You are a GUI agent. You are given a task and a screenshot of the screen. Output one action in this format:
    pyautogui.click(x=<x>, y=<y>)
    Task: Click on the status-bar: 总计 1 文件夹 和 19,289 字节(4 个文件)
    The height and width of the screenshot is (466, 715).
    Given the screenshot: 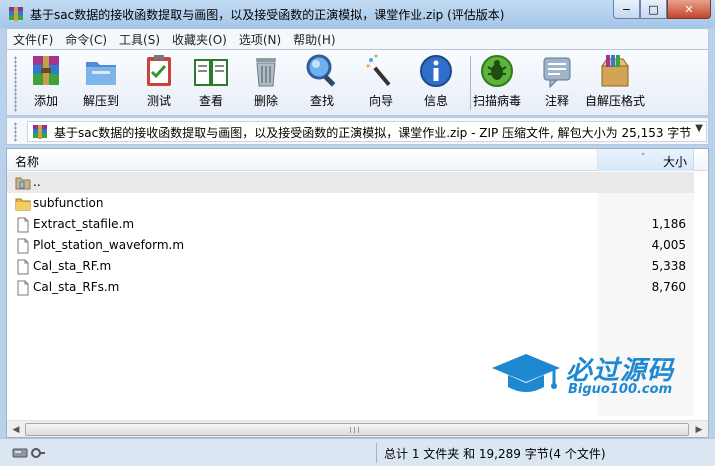 What is the action you would take?
    pyautogui.click(x=357, y=452)
    